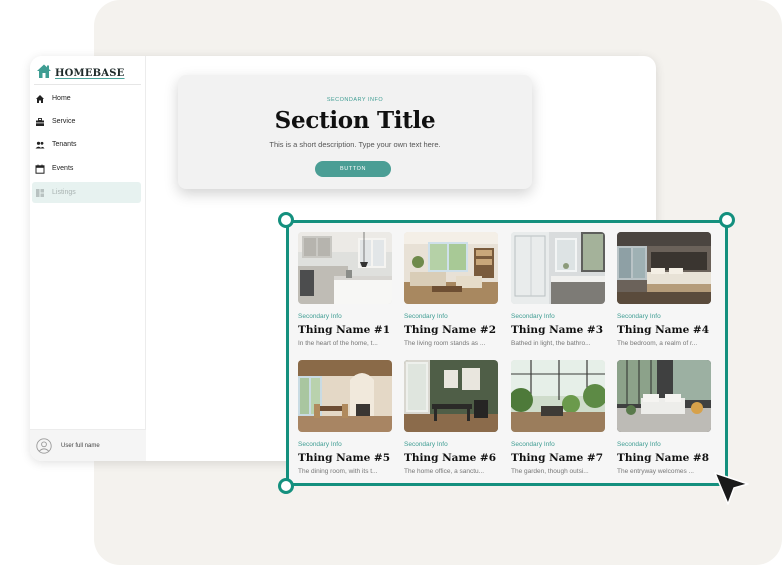  I want to click on listing-title: Thing Name #4, so click(663, 330).